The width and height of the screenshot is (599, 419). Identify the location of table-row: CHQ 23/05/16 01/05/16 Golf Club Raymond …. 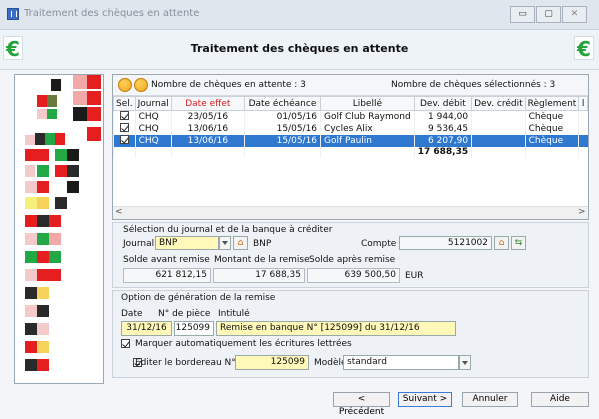
(350, 116).